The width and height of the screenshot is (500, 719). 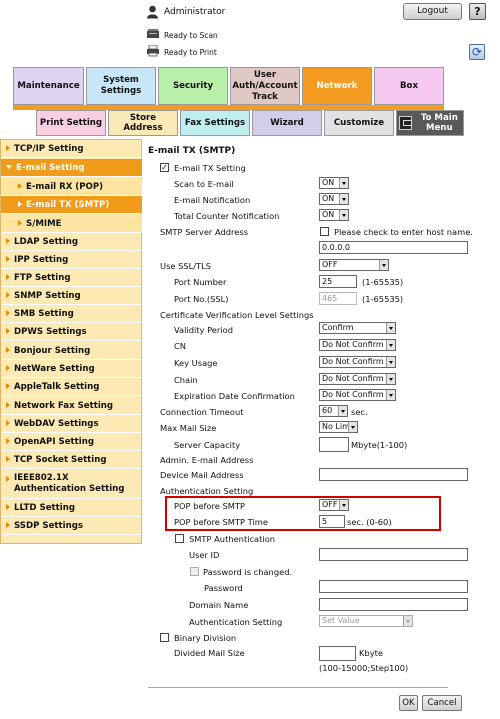 I want to click on cn-select: Do Not Confirm, so click(x=357, y=345).